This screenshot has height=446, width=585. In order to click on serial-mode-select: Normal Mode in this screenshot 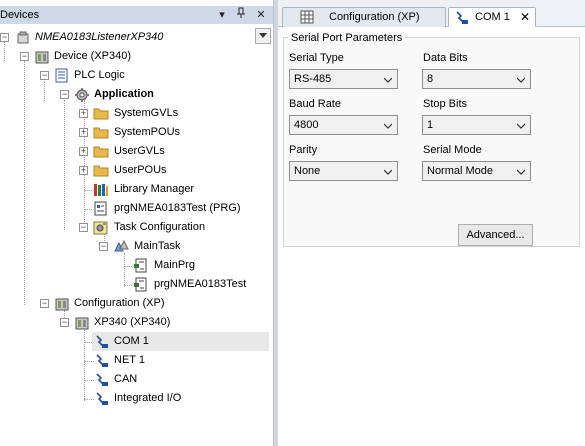, I will do `click(476, 171)`.